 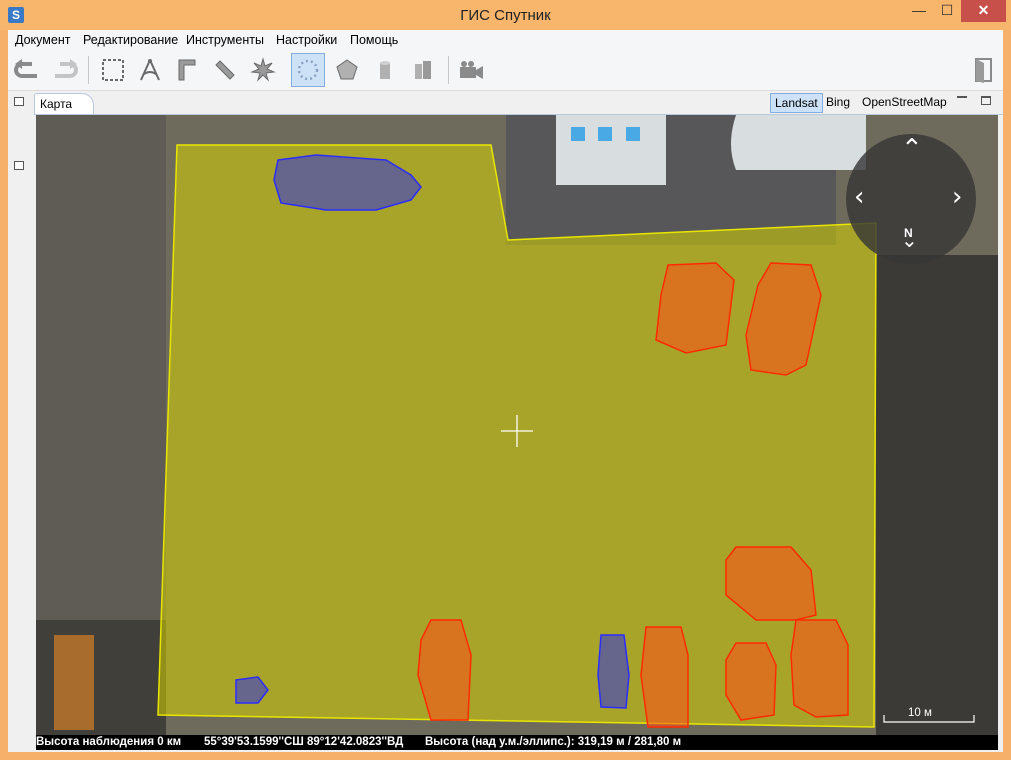 What do you see at coordinates (947, 11) in the screenshot?
I see `maximize-button: ☐` at bounding box center [947, 11].